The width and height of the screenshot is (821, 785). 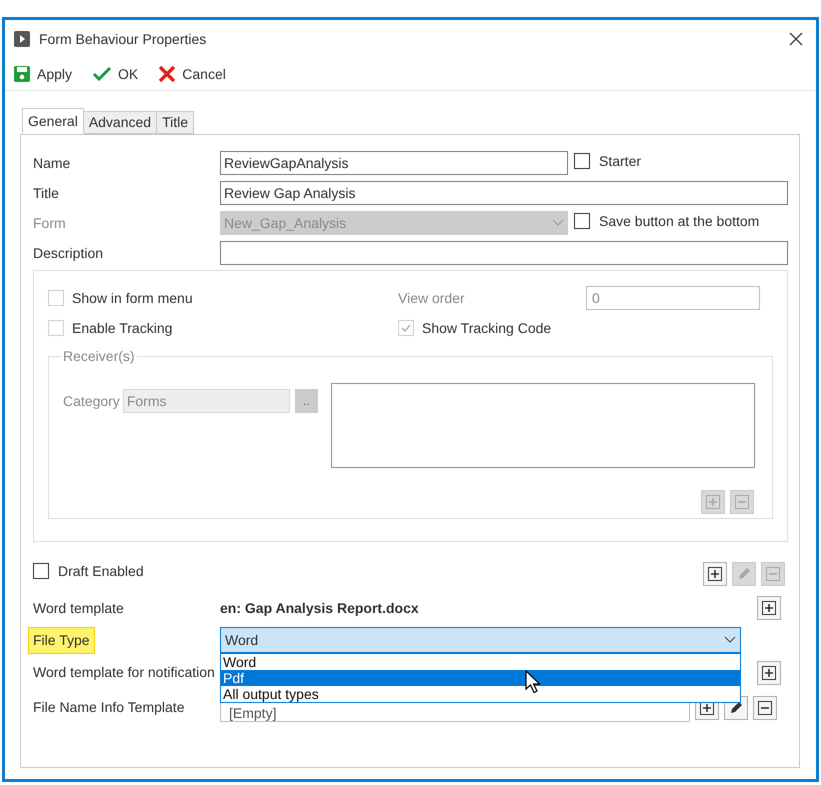 What do you see at coordinates (50, 223) in the screenshot?
I see `field-label: Form` at bounding box center [50, 223].